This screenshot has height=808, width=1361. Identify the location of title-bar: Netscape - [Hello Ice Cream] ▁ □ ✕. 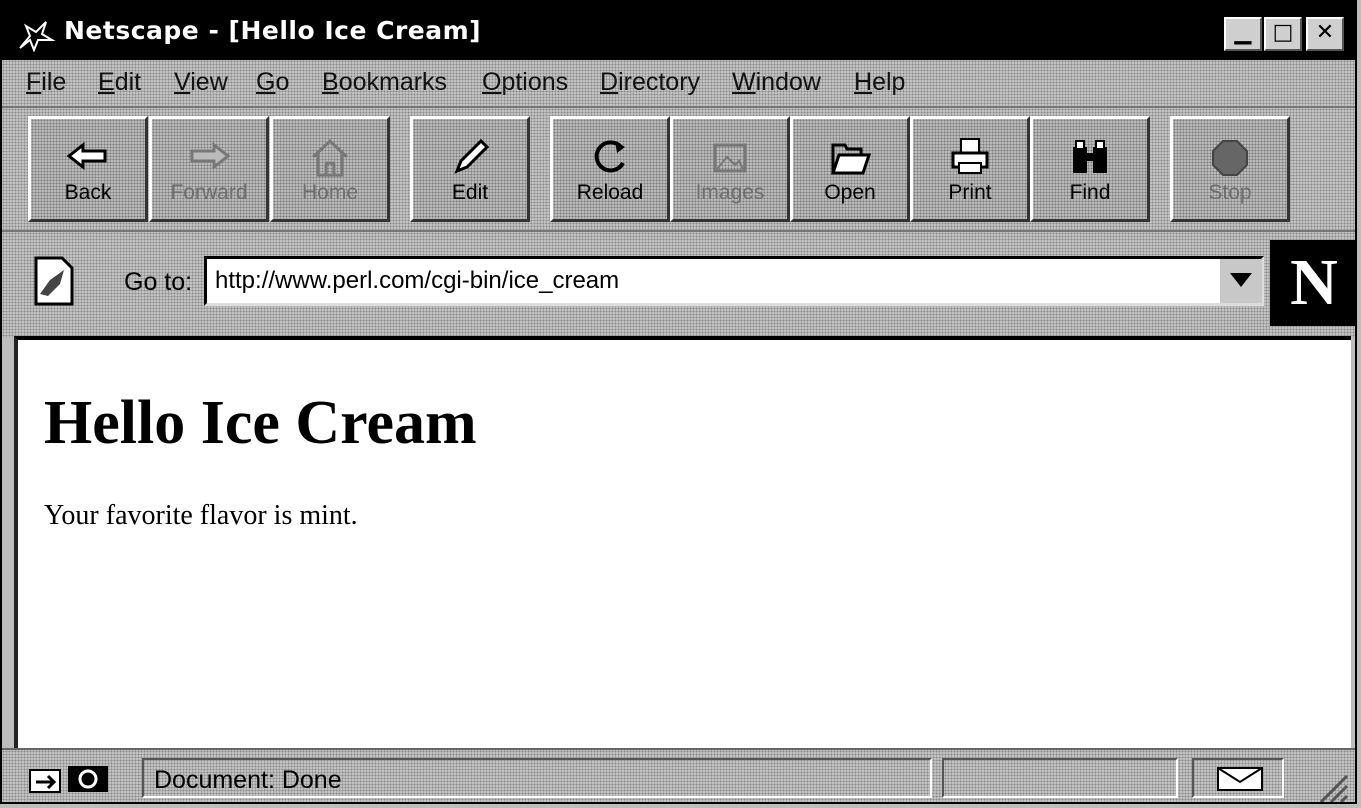
(678, 31).